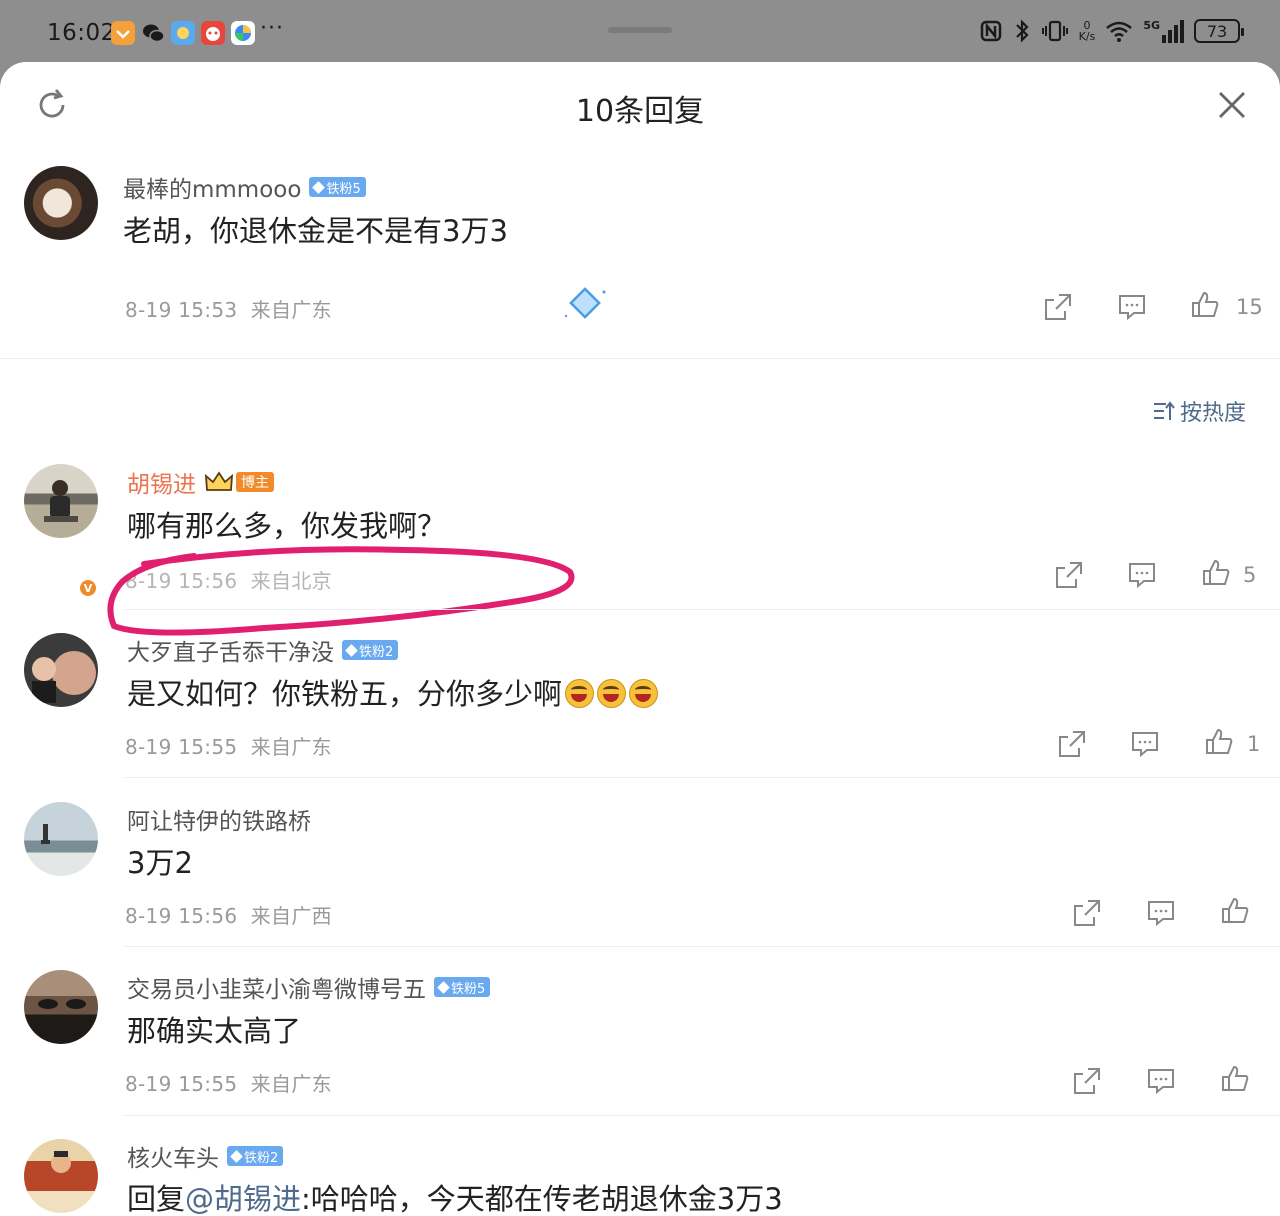  What do you see at coordinates (243, 33) in the screenshot?
I see `browser-app-icon` at bounding box center [243, 33].